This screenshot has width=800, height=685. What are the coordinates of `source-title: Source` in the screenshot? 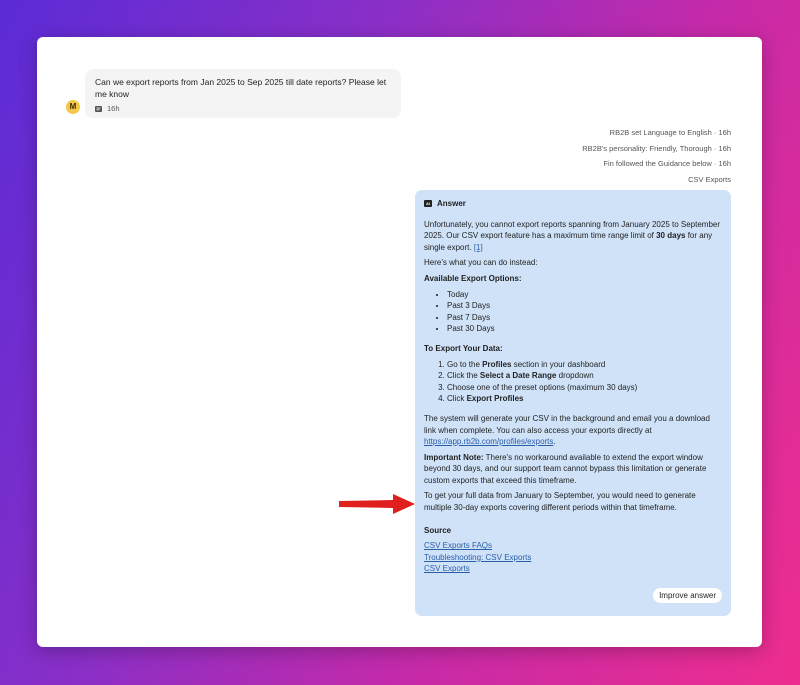 It's located at (438, 530).